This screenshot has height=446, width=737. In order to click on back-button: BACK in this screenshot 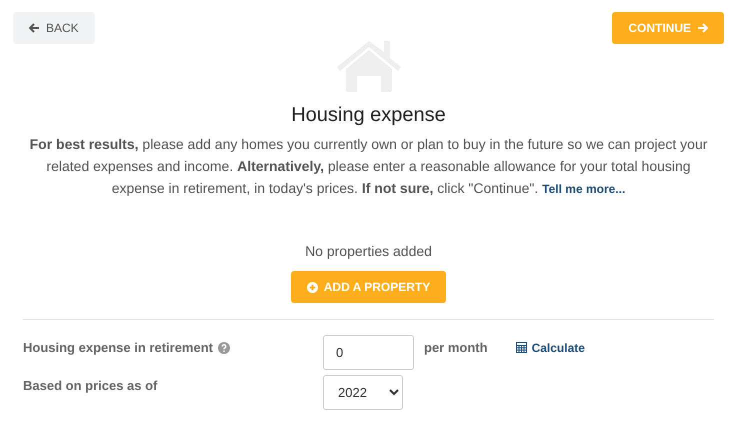, I will do `click(54, 28)`.